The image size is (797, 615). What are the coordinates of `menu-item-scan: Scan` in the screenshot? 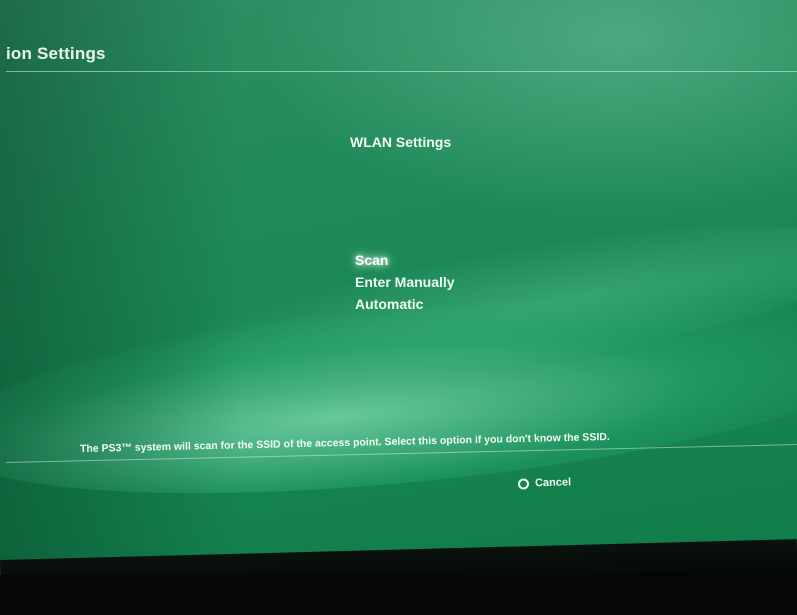 It's located at (405, 260).